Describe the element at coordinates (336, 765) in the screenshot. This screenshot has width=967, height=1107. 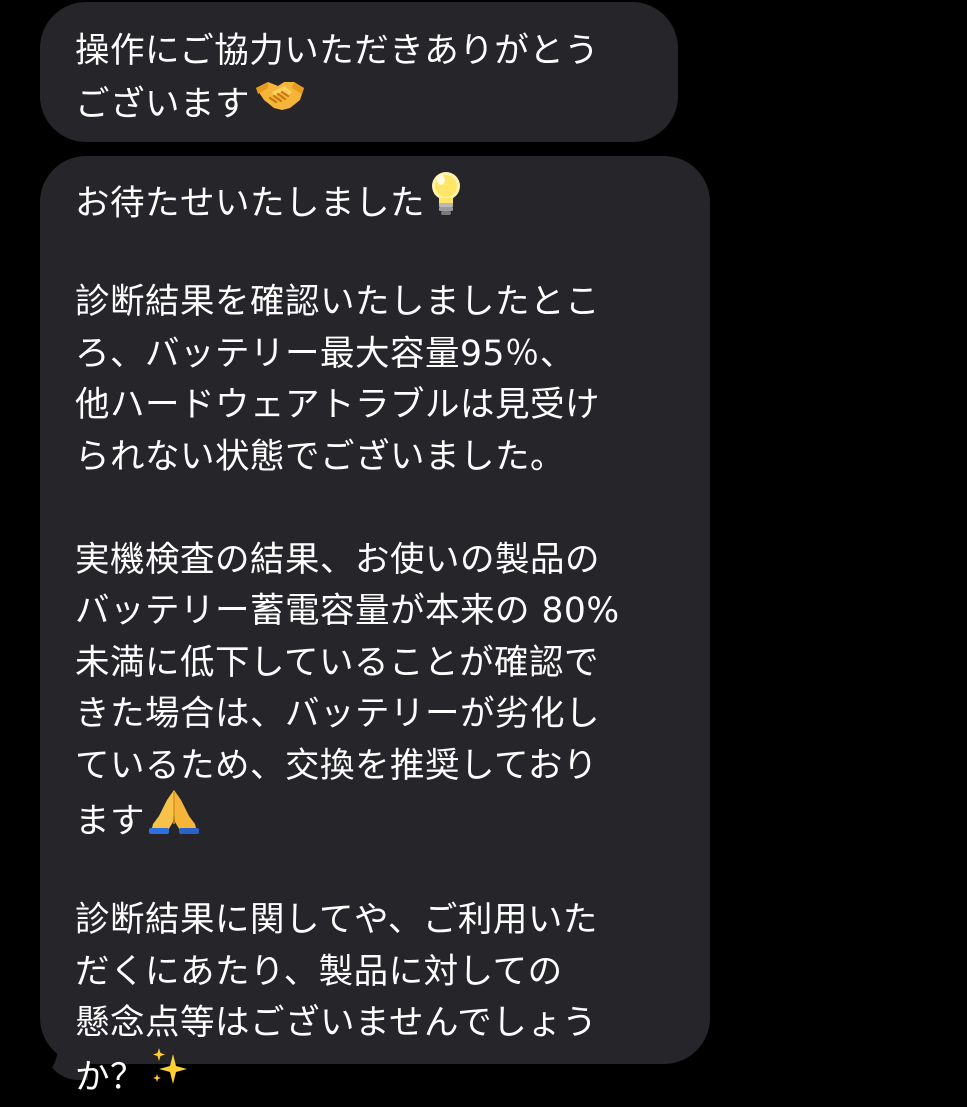
I see `message-line: ているため、交換を推奨しており` at that location.